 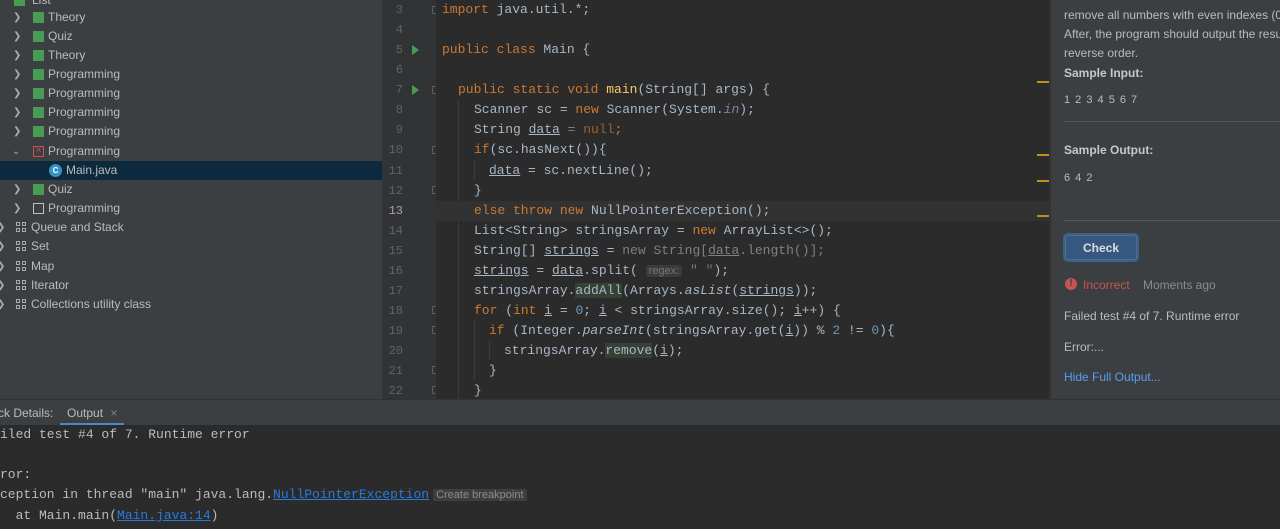 What do you see at coordinates (399, 130) in the screenshot?
I see `line-number: 9` at bounding box center [399, 130].